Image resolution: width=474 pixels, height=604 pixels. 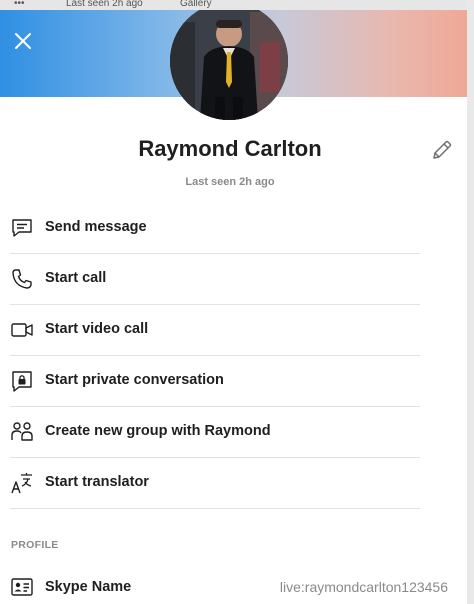 I want to click on background-gallery-label: Gallery, so click(x=196, y=4).